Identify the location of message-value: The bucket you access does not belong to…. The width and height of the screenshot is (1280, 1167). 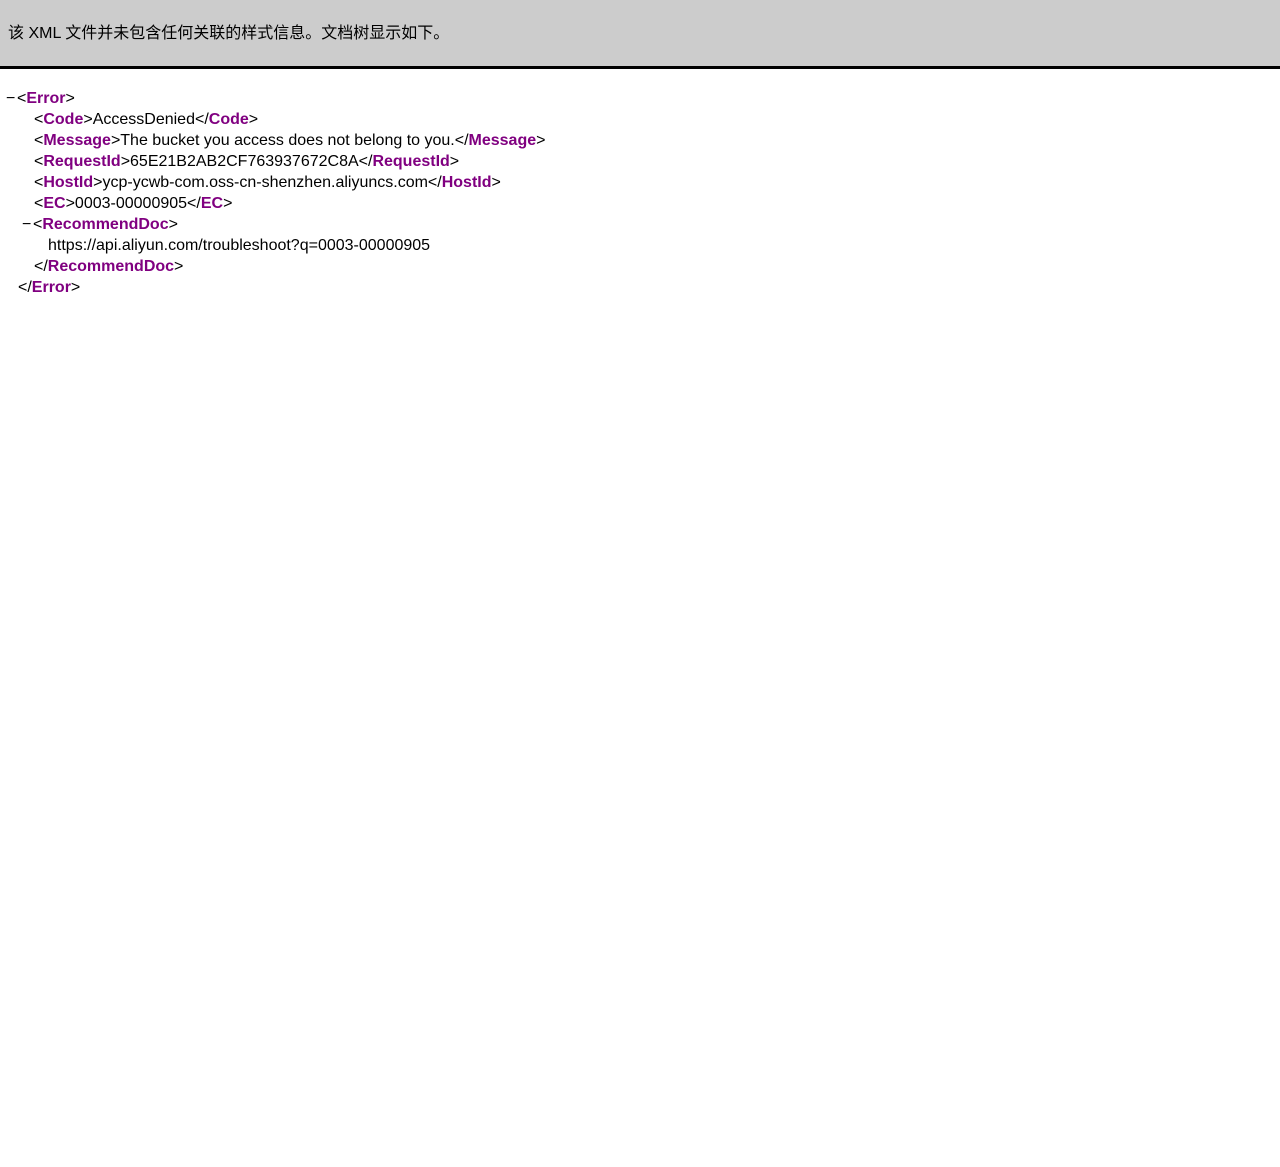
(287, 140).